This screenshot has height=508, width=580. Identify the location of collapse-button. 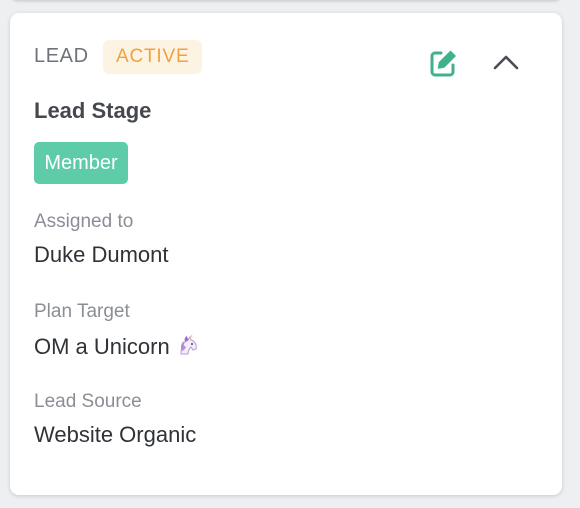
(506, 62).